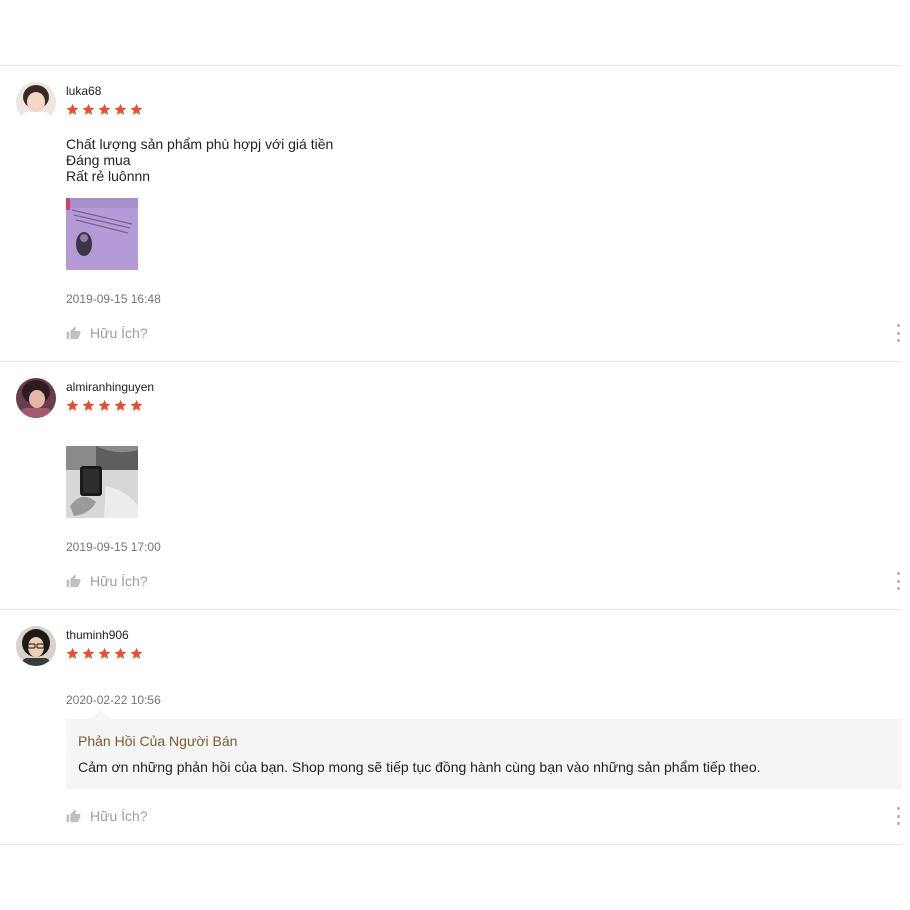 The image size is (910, 910). Describe the element at coordinates (110, 387) in the screenshot. I see `reviewer-username: almiranhinguyen` at that location.